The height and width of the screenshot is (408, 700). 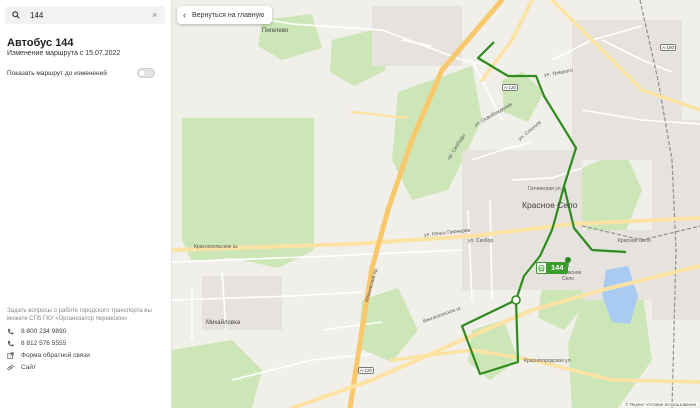 I want to click on search-input, so click(x=89, y=15).